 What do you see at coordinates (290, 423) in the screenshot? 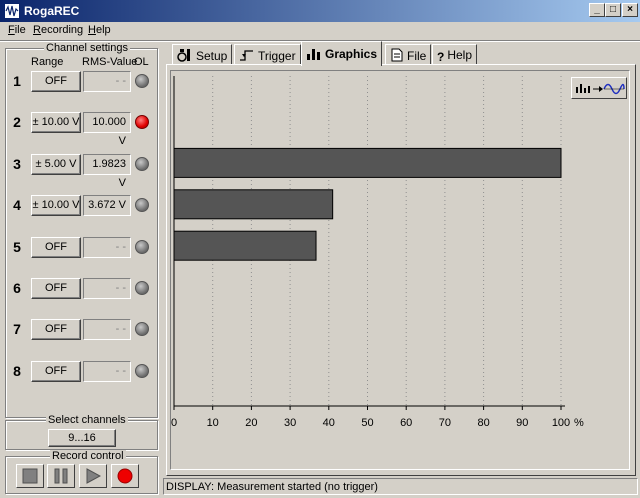
I see `x-tick-label: 30` at bounding box center [290, 423].